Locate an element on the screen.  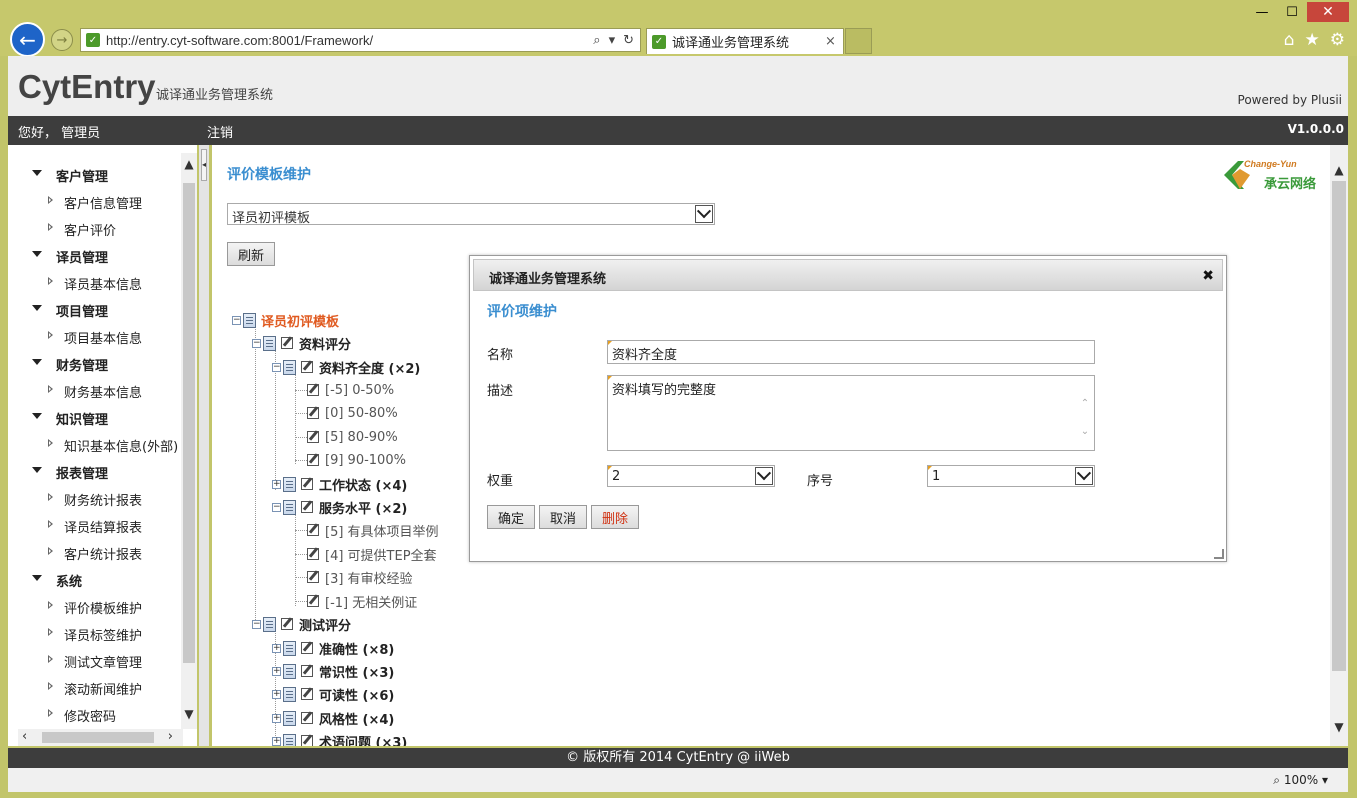
tree-leaf: [-1] 无相关例证 is located at coordinates (362, 601).